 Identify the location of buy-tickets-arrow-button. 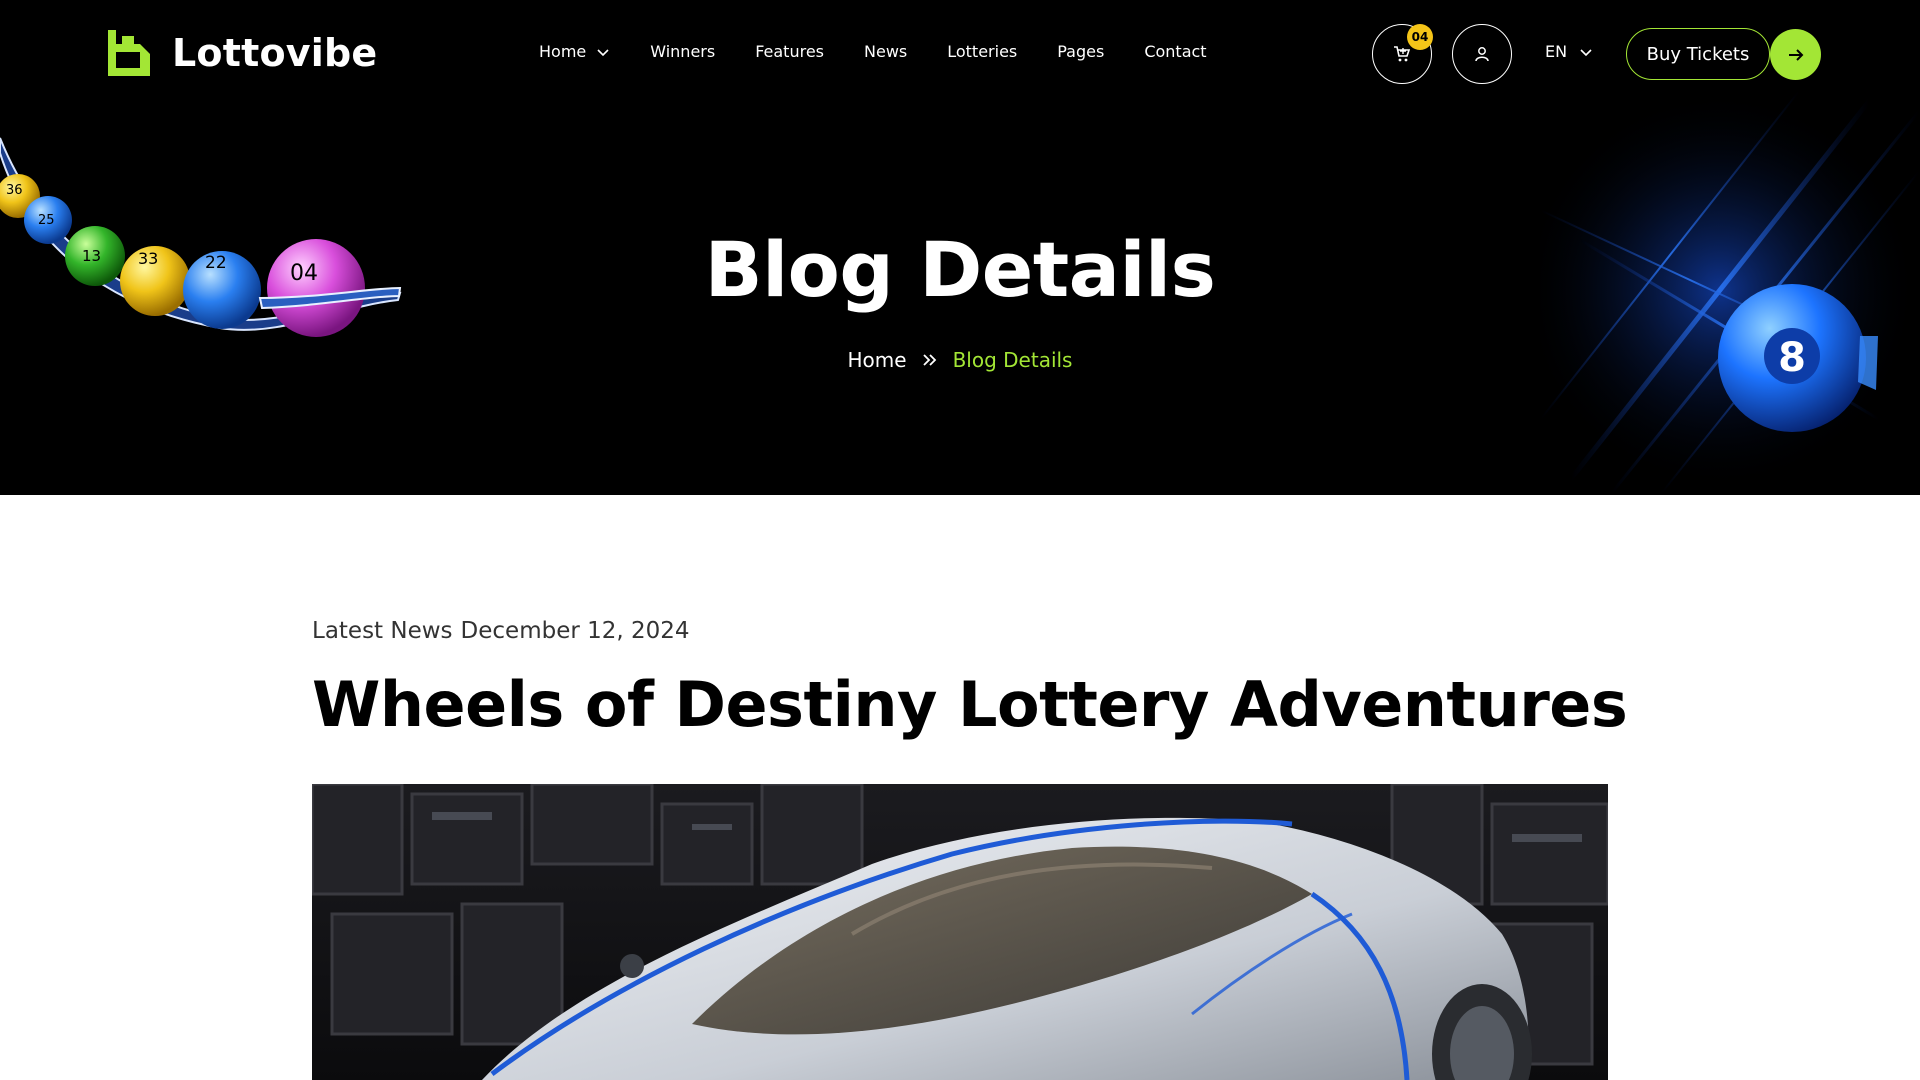
(1795, 54).